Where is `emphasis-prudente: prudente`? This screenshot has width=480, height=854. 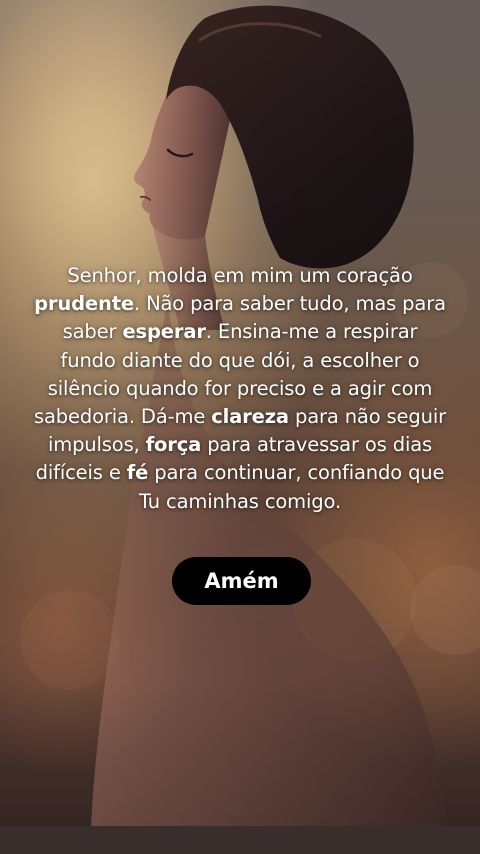
emphasis-prudente: prudente is located at coordinates (84, 304).